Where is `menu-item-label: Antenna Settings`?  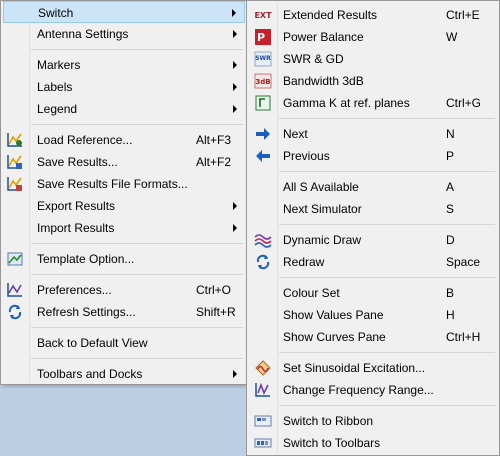 menu-item-label: Antenna Settings is located at coordinates (83, 34).